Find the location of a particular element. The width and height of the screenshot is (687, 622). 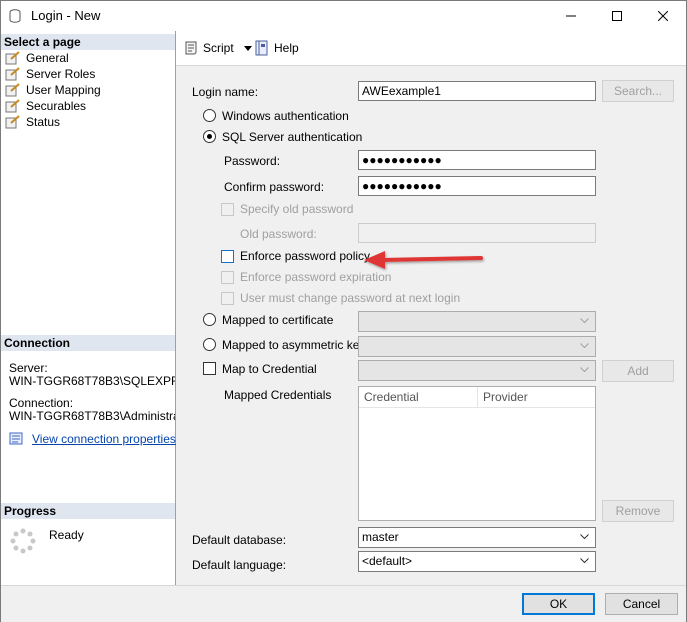

maximize-icon is located at coordinates (617, 16).